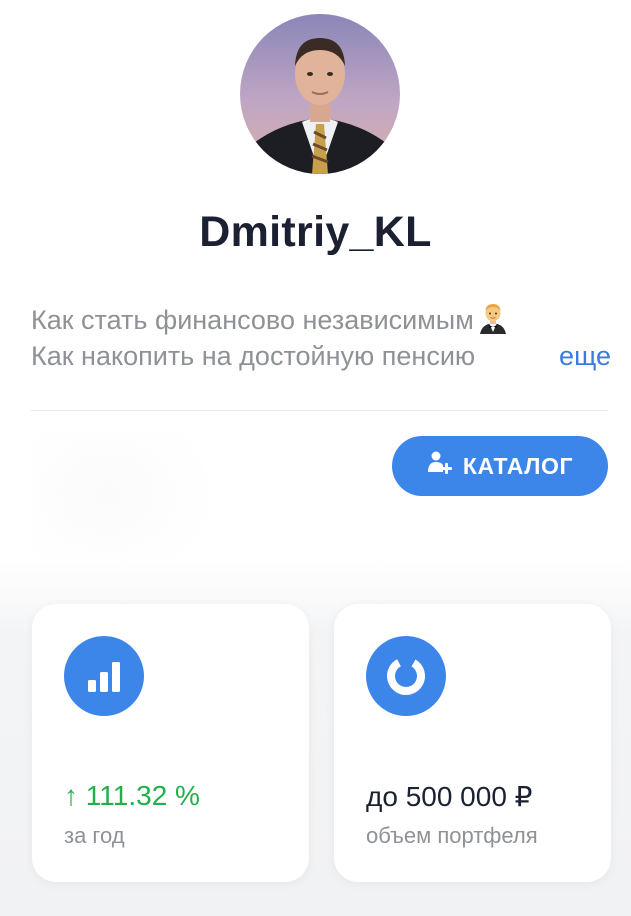  I want to click on portfolio-size-value: до 500 000 ₽, so click(449, 796).